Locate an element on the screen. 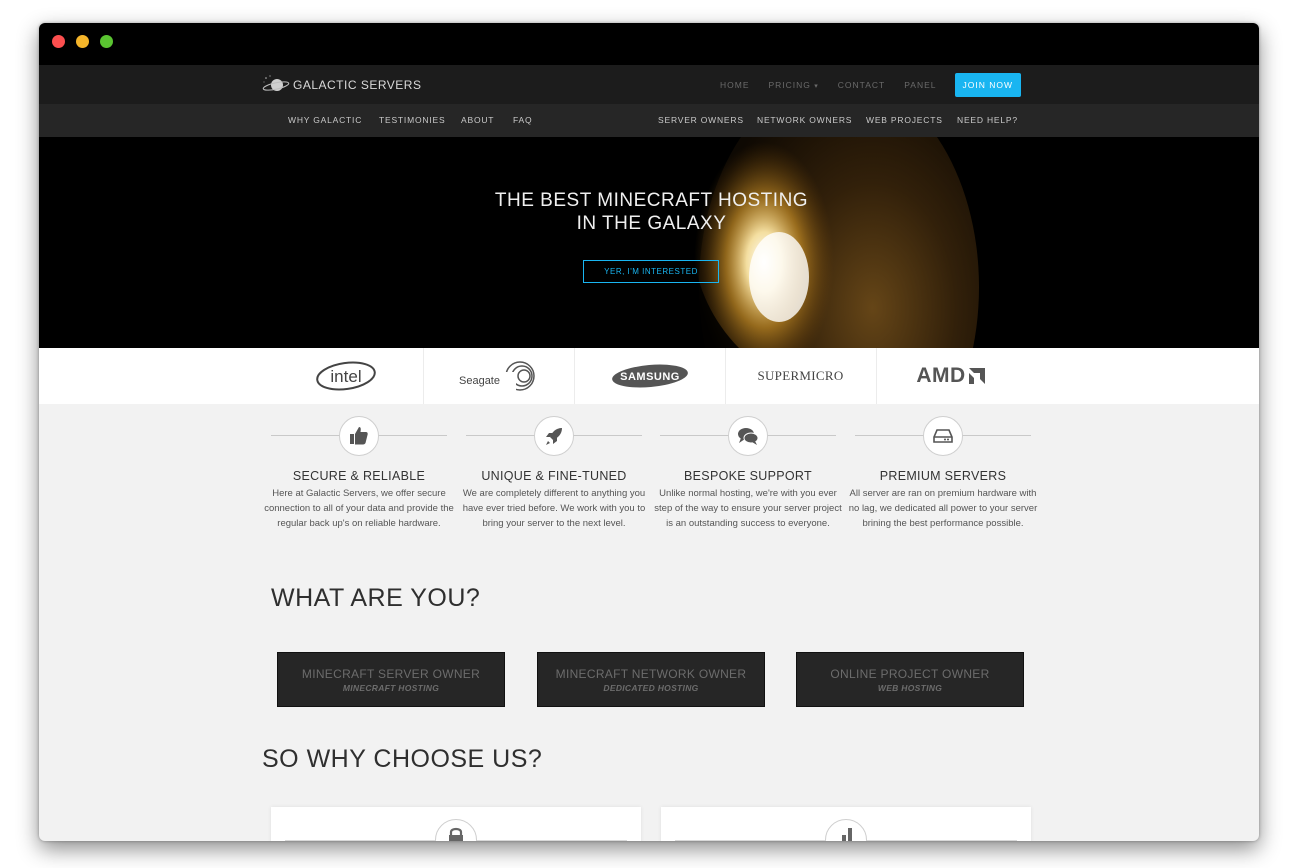  choice-title: ONLINE PROJECT OWNER is located at coordinates (910, 674).